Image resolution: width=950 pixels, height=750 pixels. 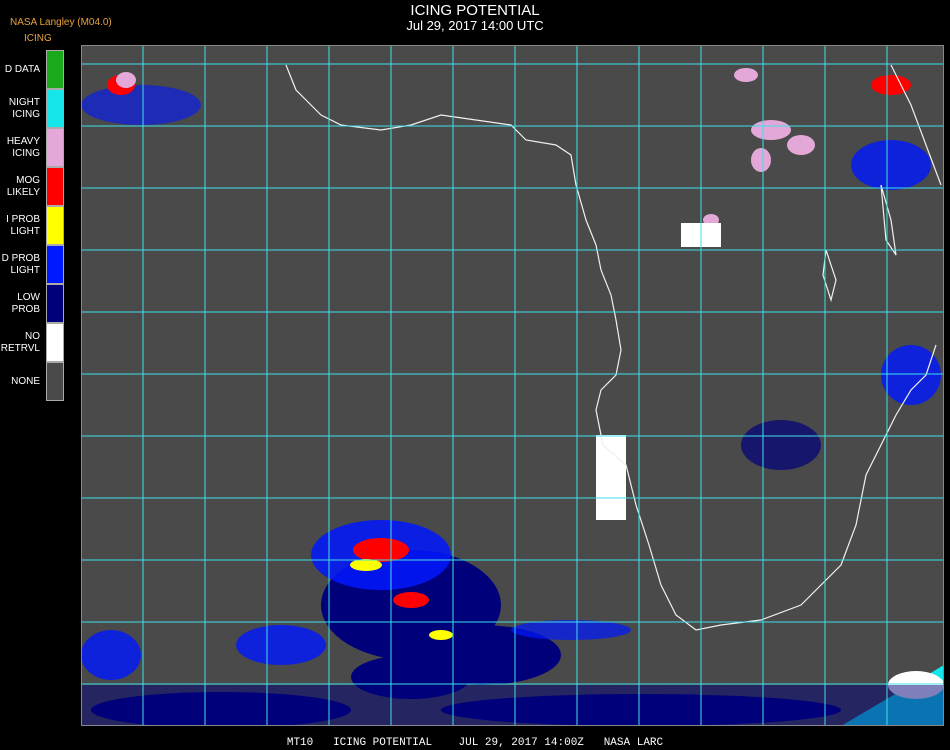 I want to click on legend-item-lo-prob-light: D PROB LIGHT, so click(x=32, y=264).